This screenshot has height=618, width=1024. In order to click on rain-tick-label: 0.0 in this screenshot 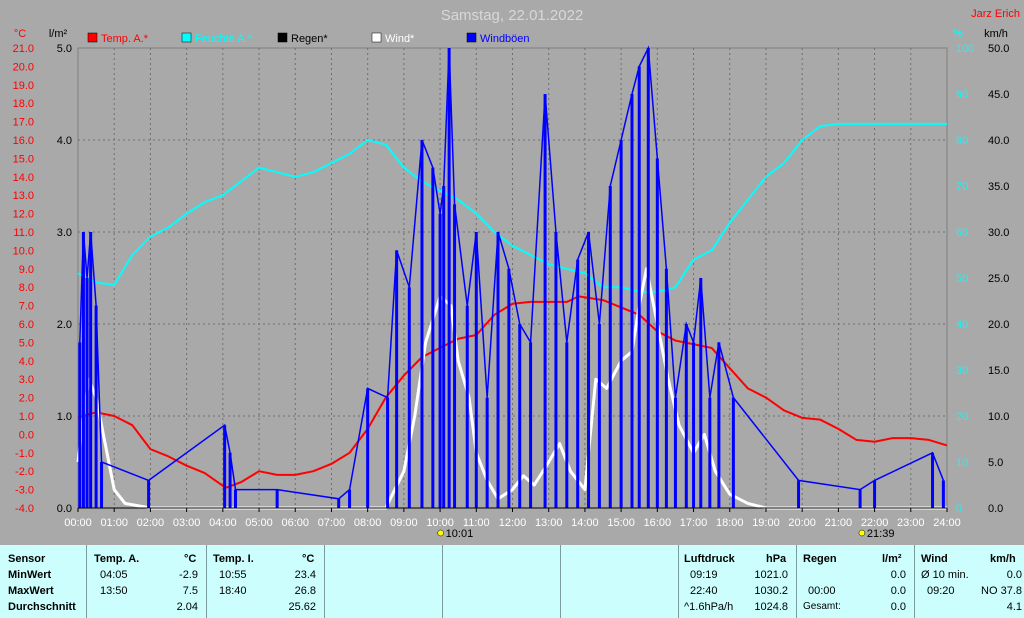, I will do `click(64, 509)`.